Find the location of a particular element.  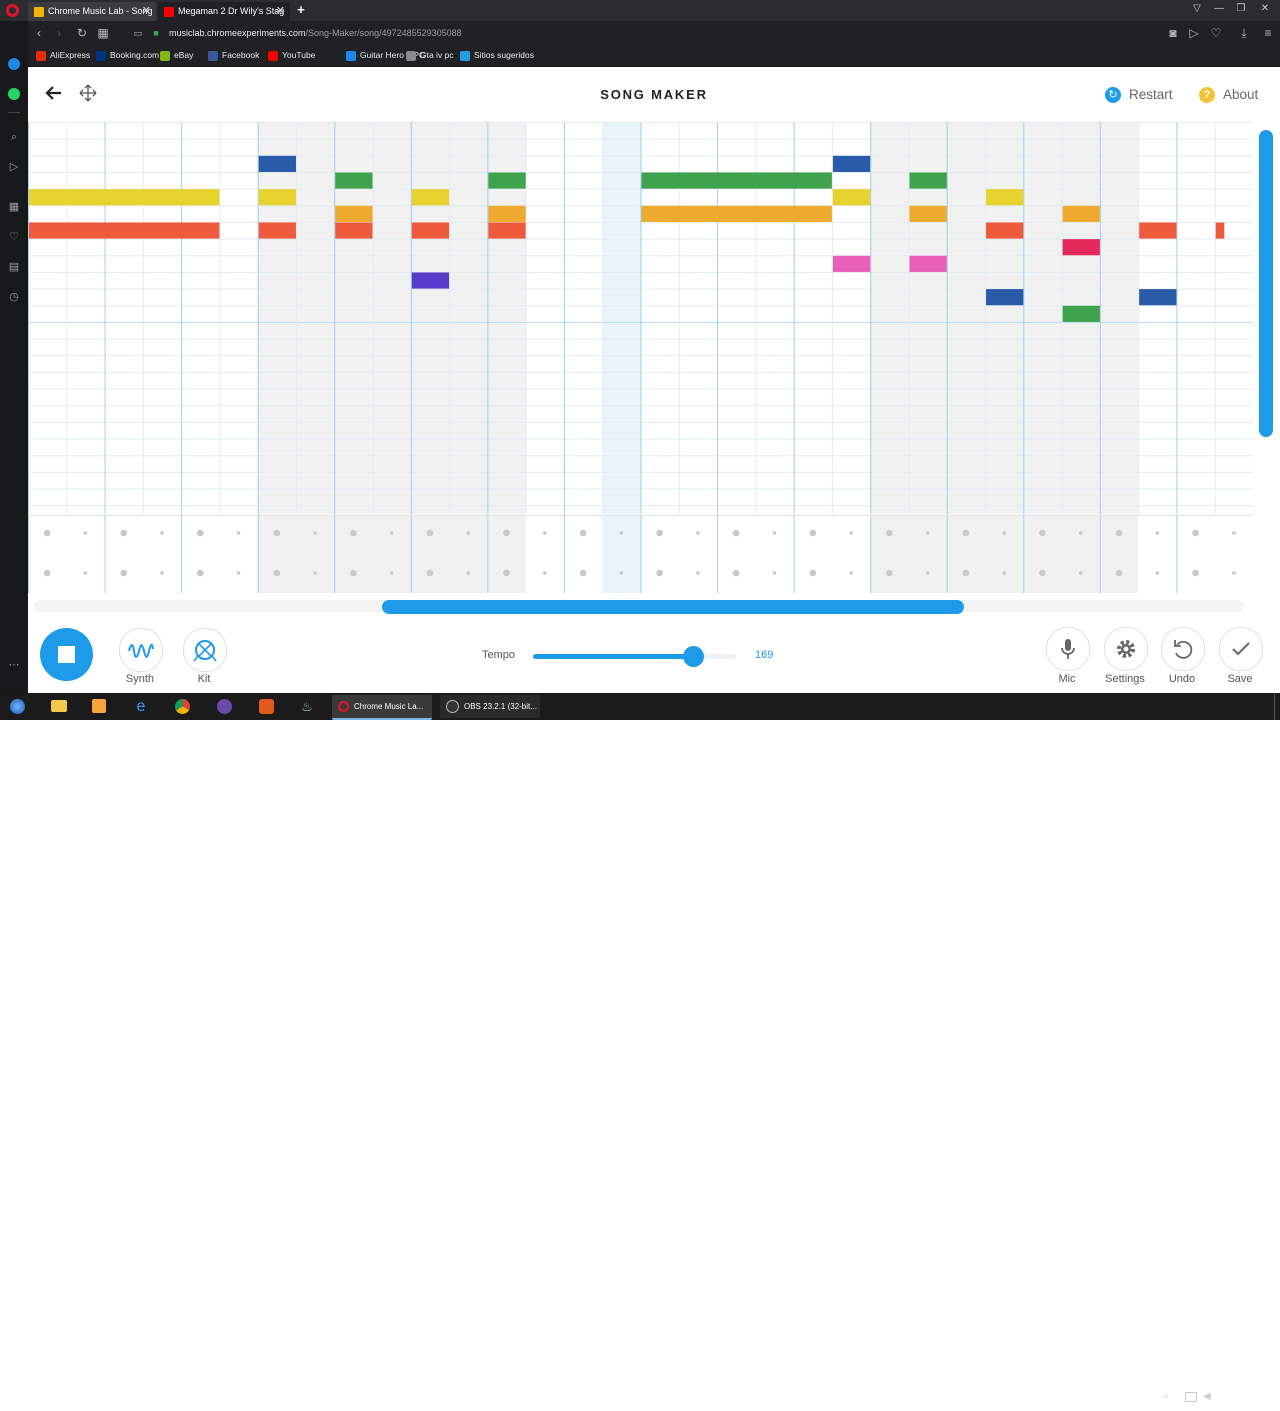

messenger-icon is located at coordinates (14, 66).